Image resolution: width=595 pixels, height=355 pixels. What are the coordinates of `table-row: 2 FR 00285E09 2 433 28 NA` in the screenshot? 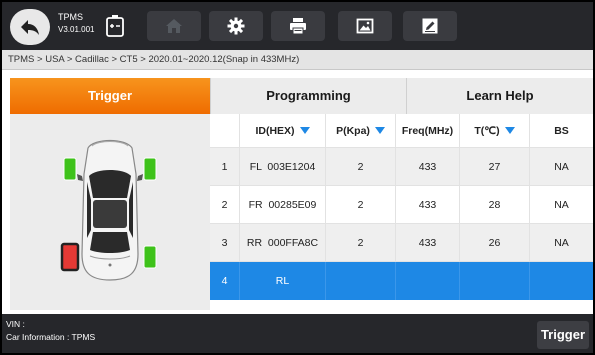 It's located at (401, 205).